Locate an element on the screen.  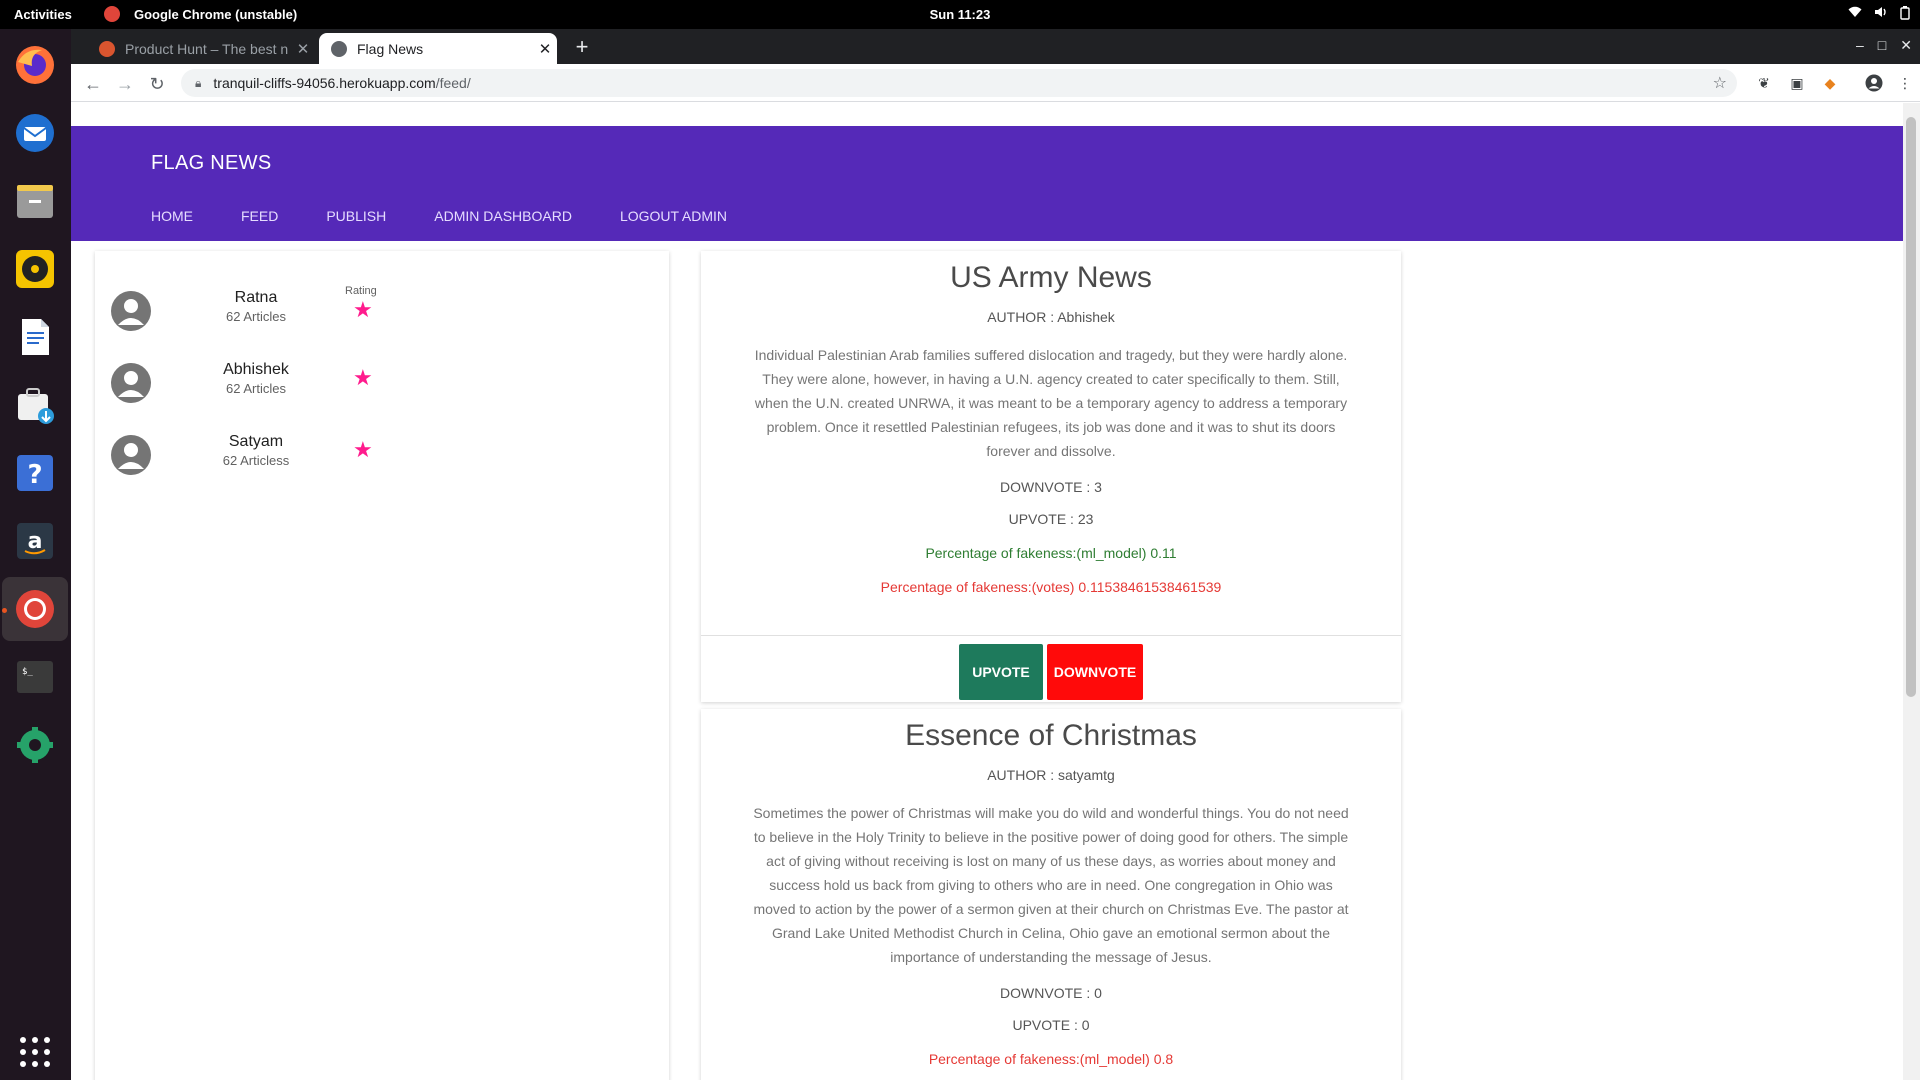
tab-product-hunt: Product Hunt – The best n ✕ is located at coordinates (201, 48).